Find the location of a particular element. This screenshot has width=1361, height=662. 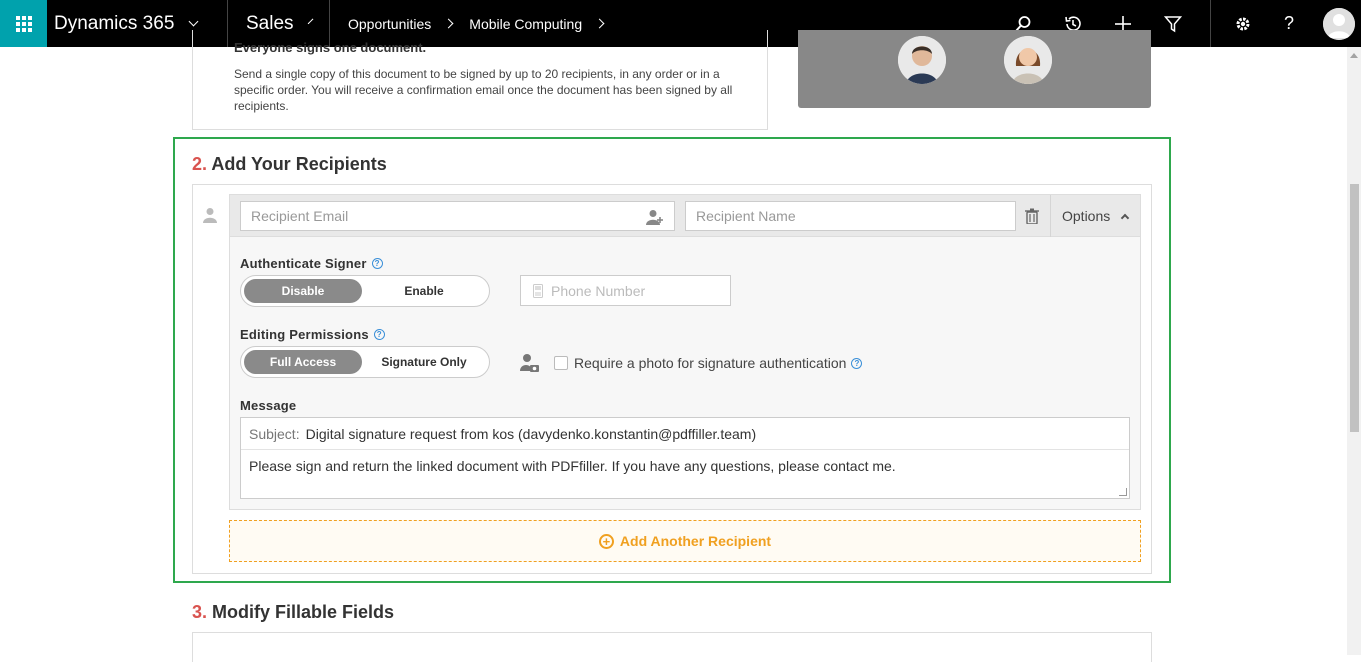

avatar is located at coordinates (1339, 23).